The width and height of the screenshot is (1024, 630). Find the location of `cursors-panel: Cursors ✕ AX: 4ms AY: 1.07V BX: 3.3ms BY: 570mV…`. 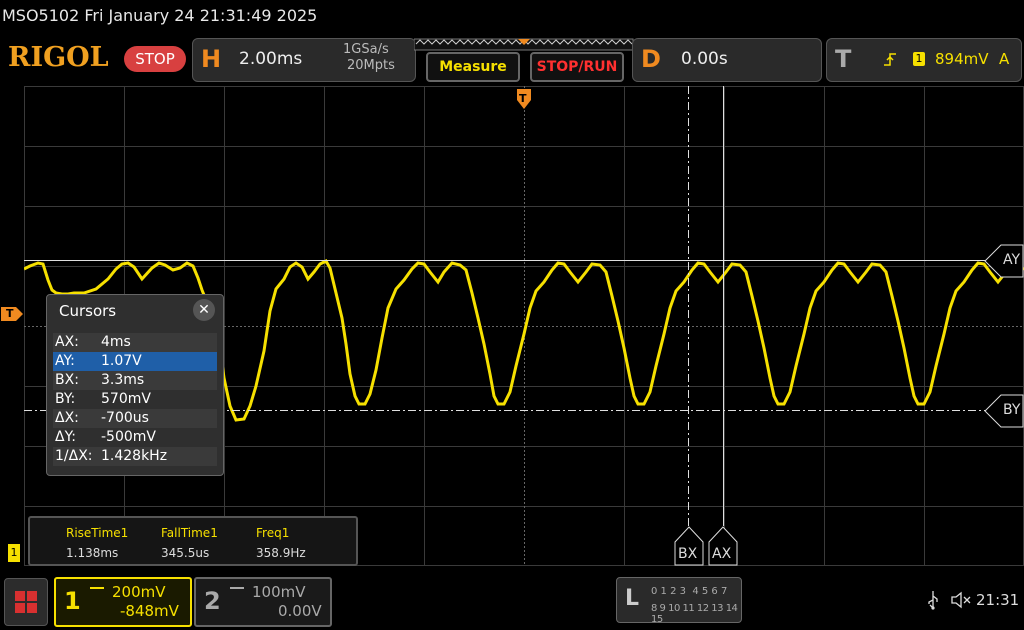

cursors-panel: Cursors ✕ AX: 4ms AY: 1.07V BX: 3.3ms BY: 570mV… is located at coordinates (135, 385).